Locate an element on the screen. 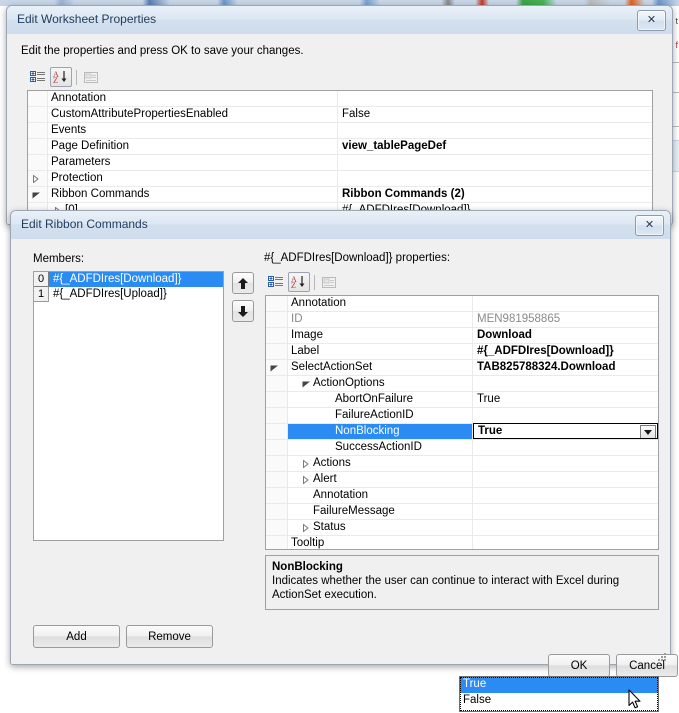 The image size is (679, 713). property-row: Label #{_ADFDIres[Download]} is located at coordinates (462, 352).